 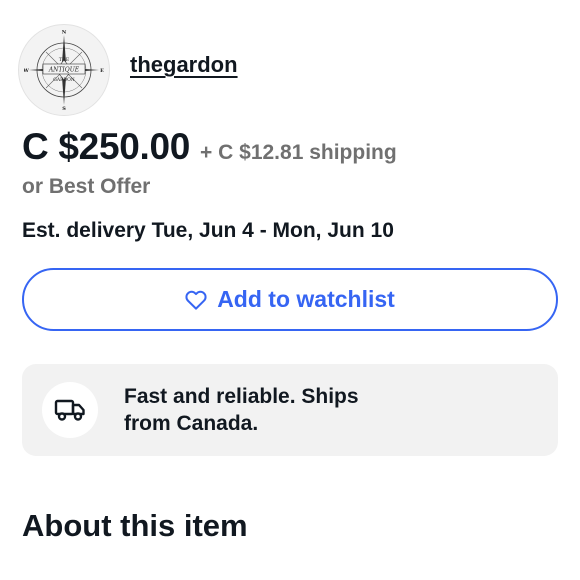 What do you see at coordinates (196, 300) in the screenshot?
I see `heart-outline-icon` at bounding box center [196, 300].